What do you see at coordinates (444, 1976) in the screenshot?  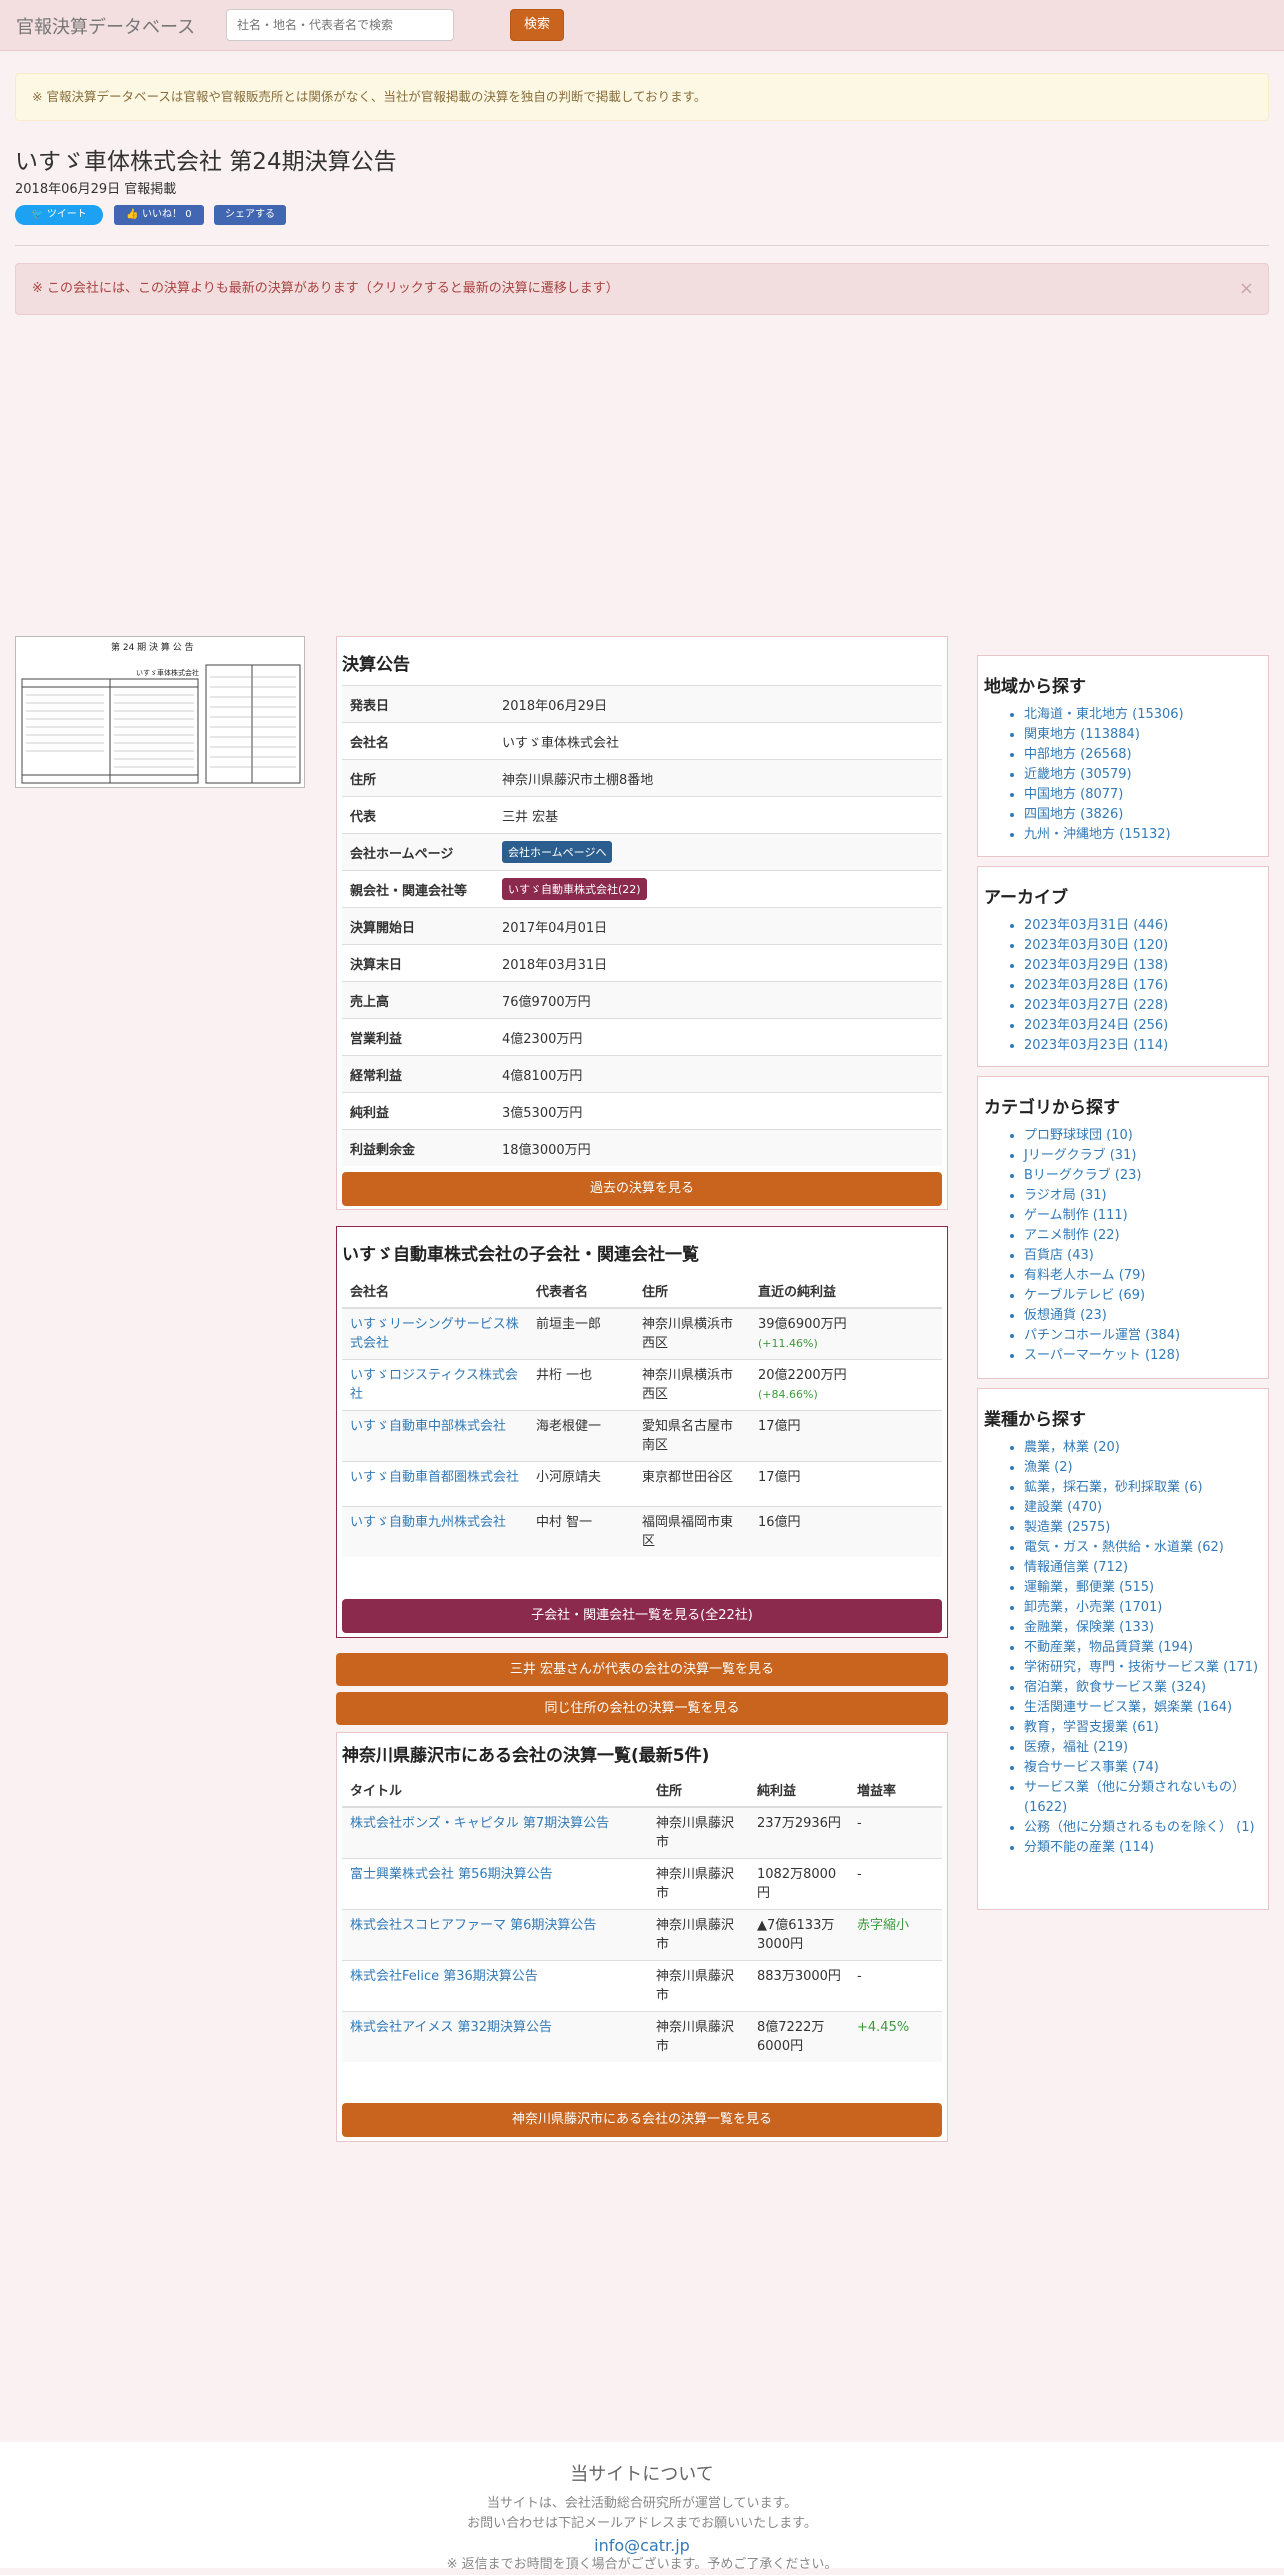 I see `kessan-title-link: 株式会社Felice 第36期決算公告` at bounding box center [444, 1976].